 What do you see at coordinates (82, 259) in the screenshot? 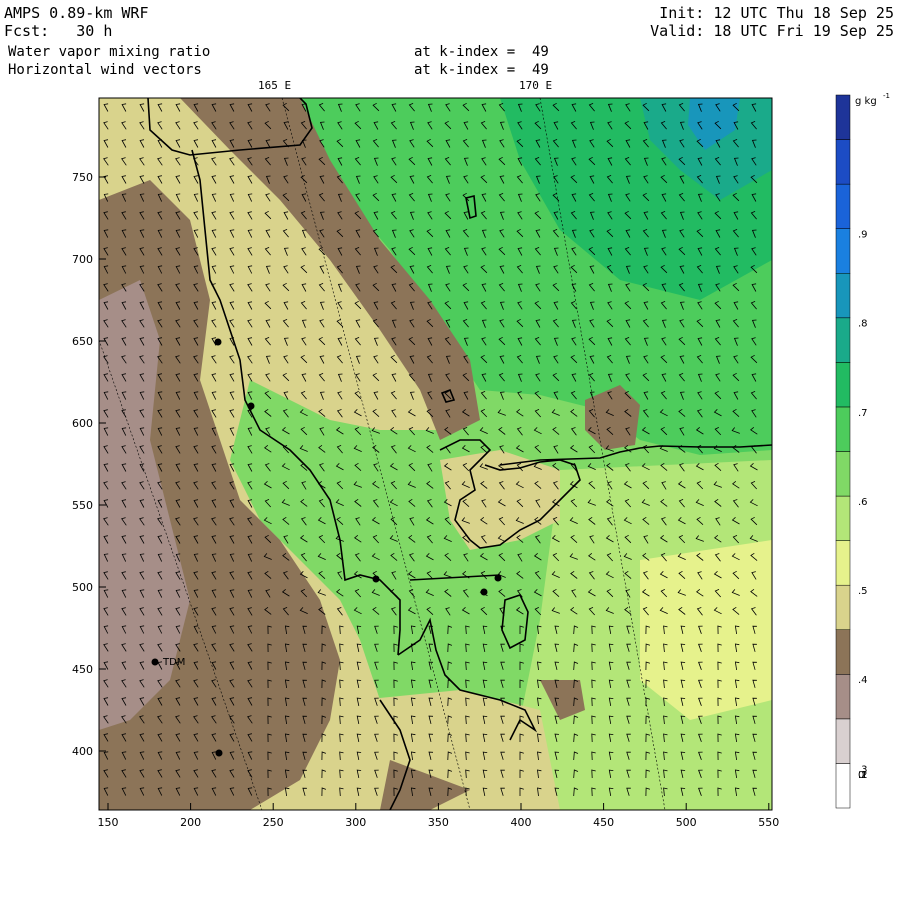
I see `y-tick-label: 700` at bounding box center [82, 259].